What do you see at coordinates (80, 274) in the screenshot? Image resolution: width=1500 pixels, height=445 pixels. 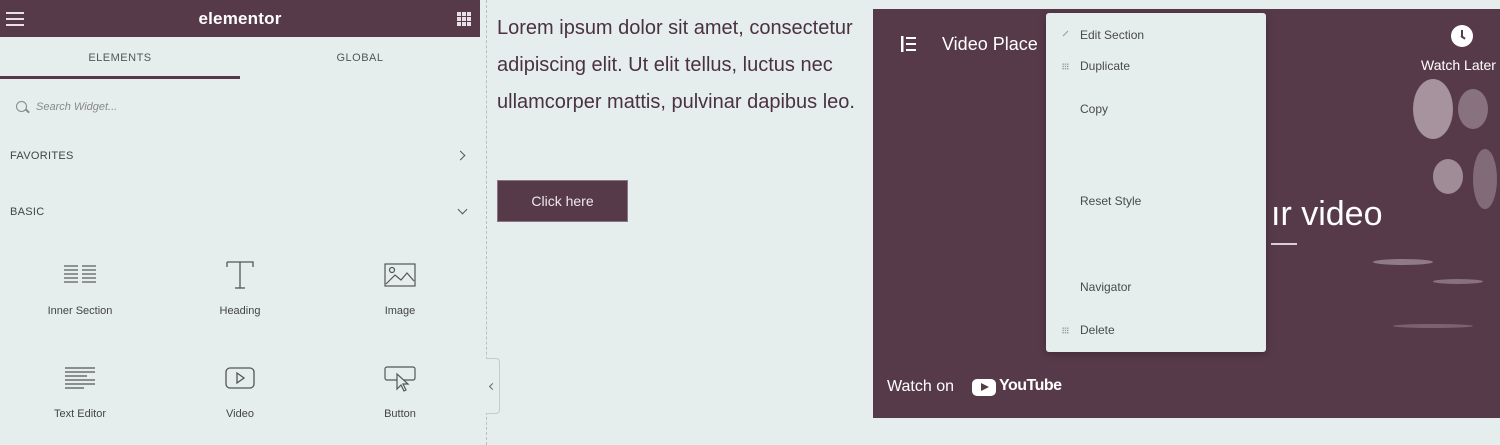 I see `inner-section-icon` at bounding box center [80, 274].